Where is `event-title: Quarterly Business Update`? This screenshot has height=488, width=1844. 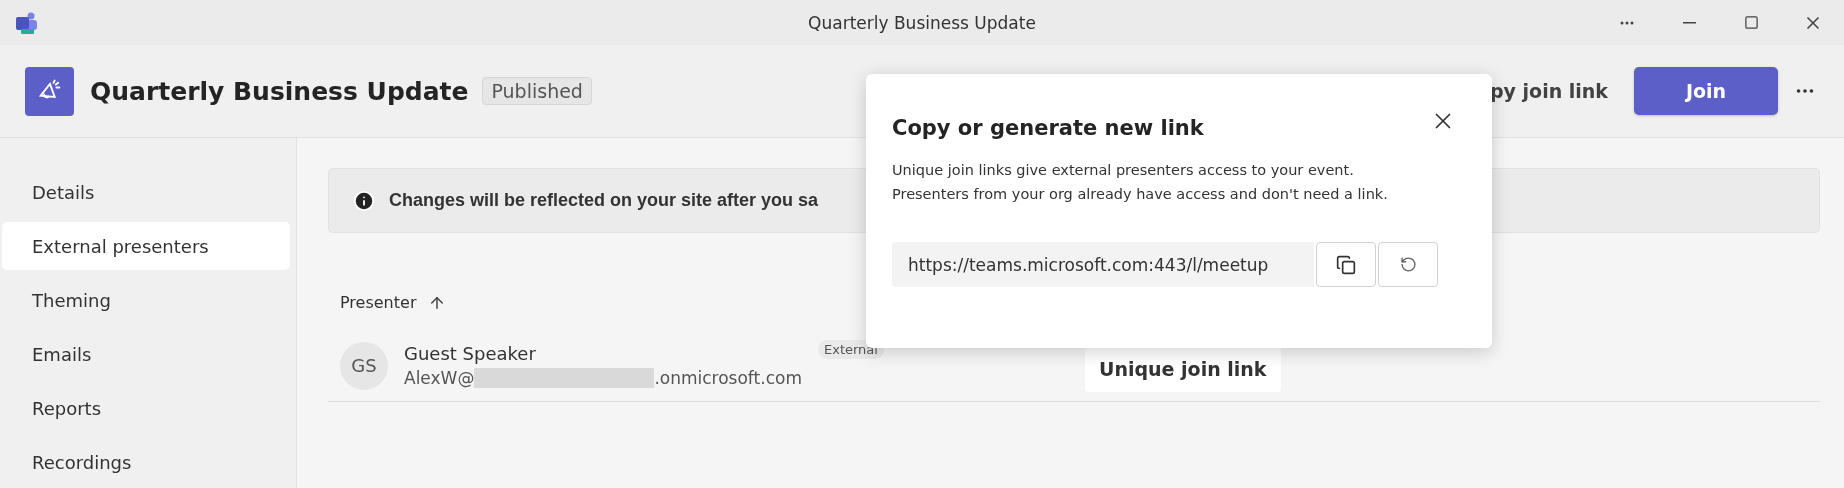 event-title: Quarterly Business Update is located at coordinates (279, 91).